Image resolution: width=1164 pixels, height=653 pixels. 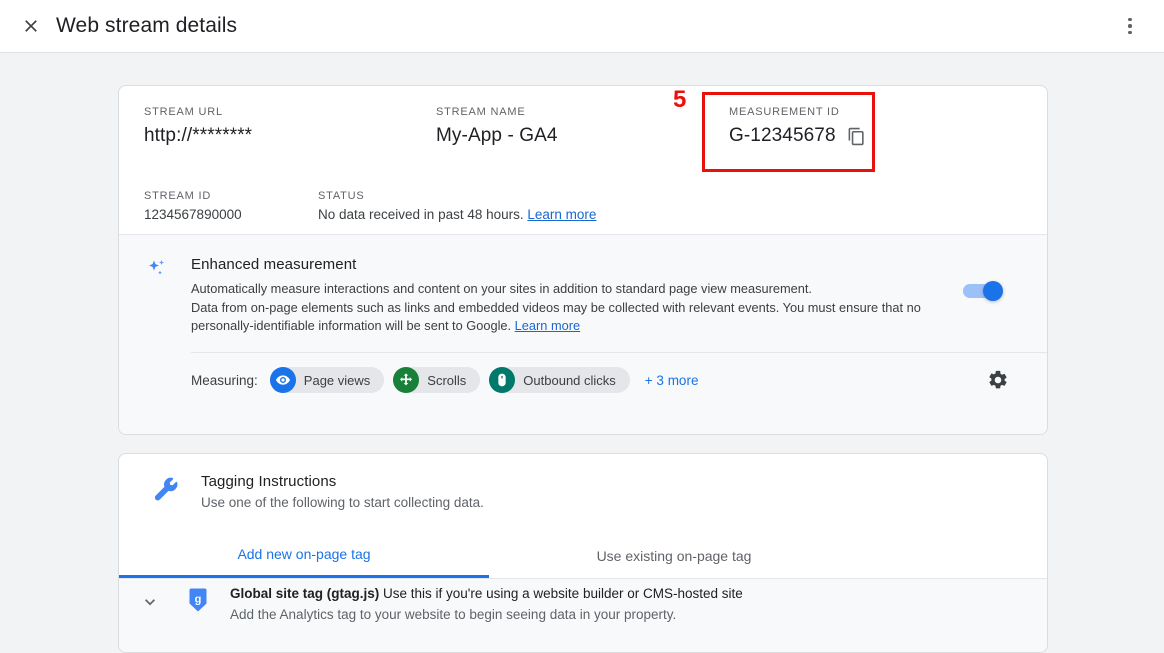 What do you see at coordinates (305, 593) in the screenshot?
I see `global-site-tag-title-bold: Global site tag (gtag.js)` at bounding box center [305, 593].